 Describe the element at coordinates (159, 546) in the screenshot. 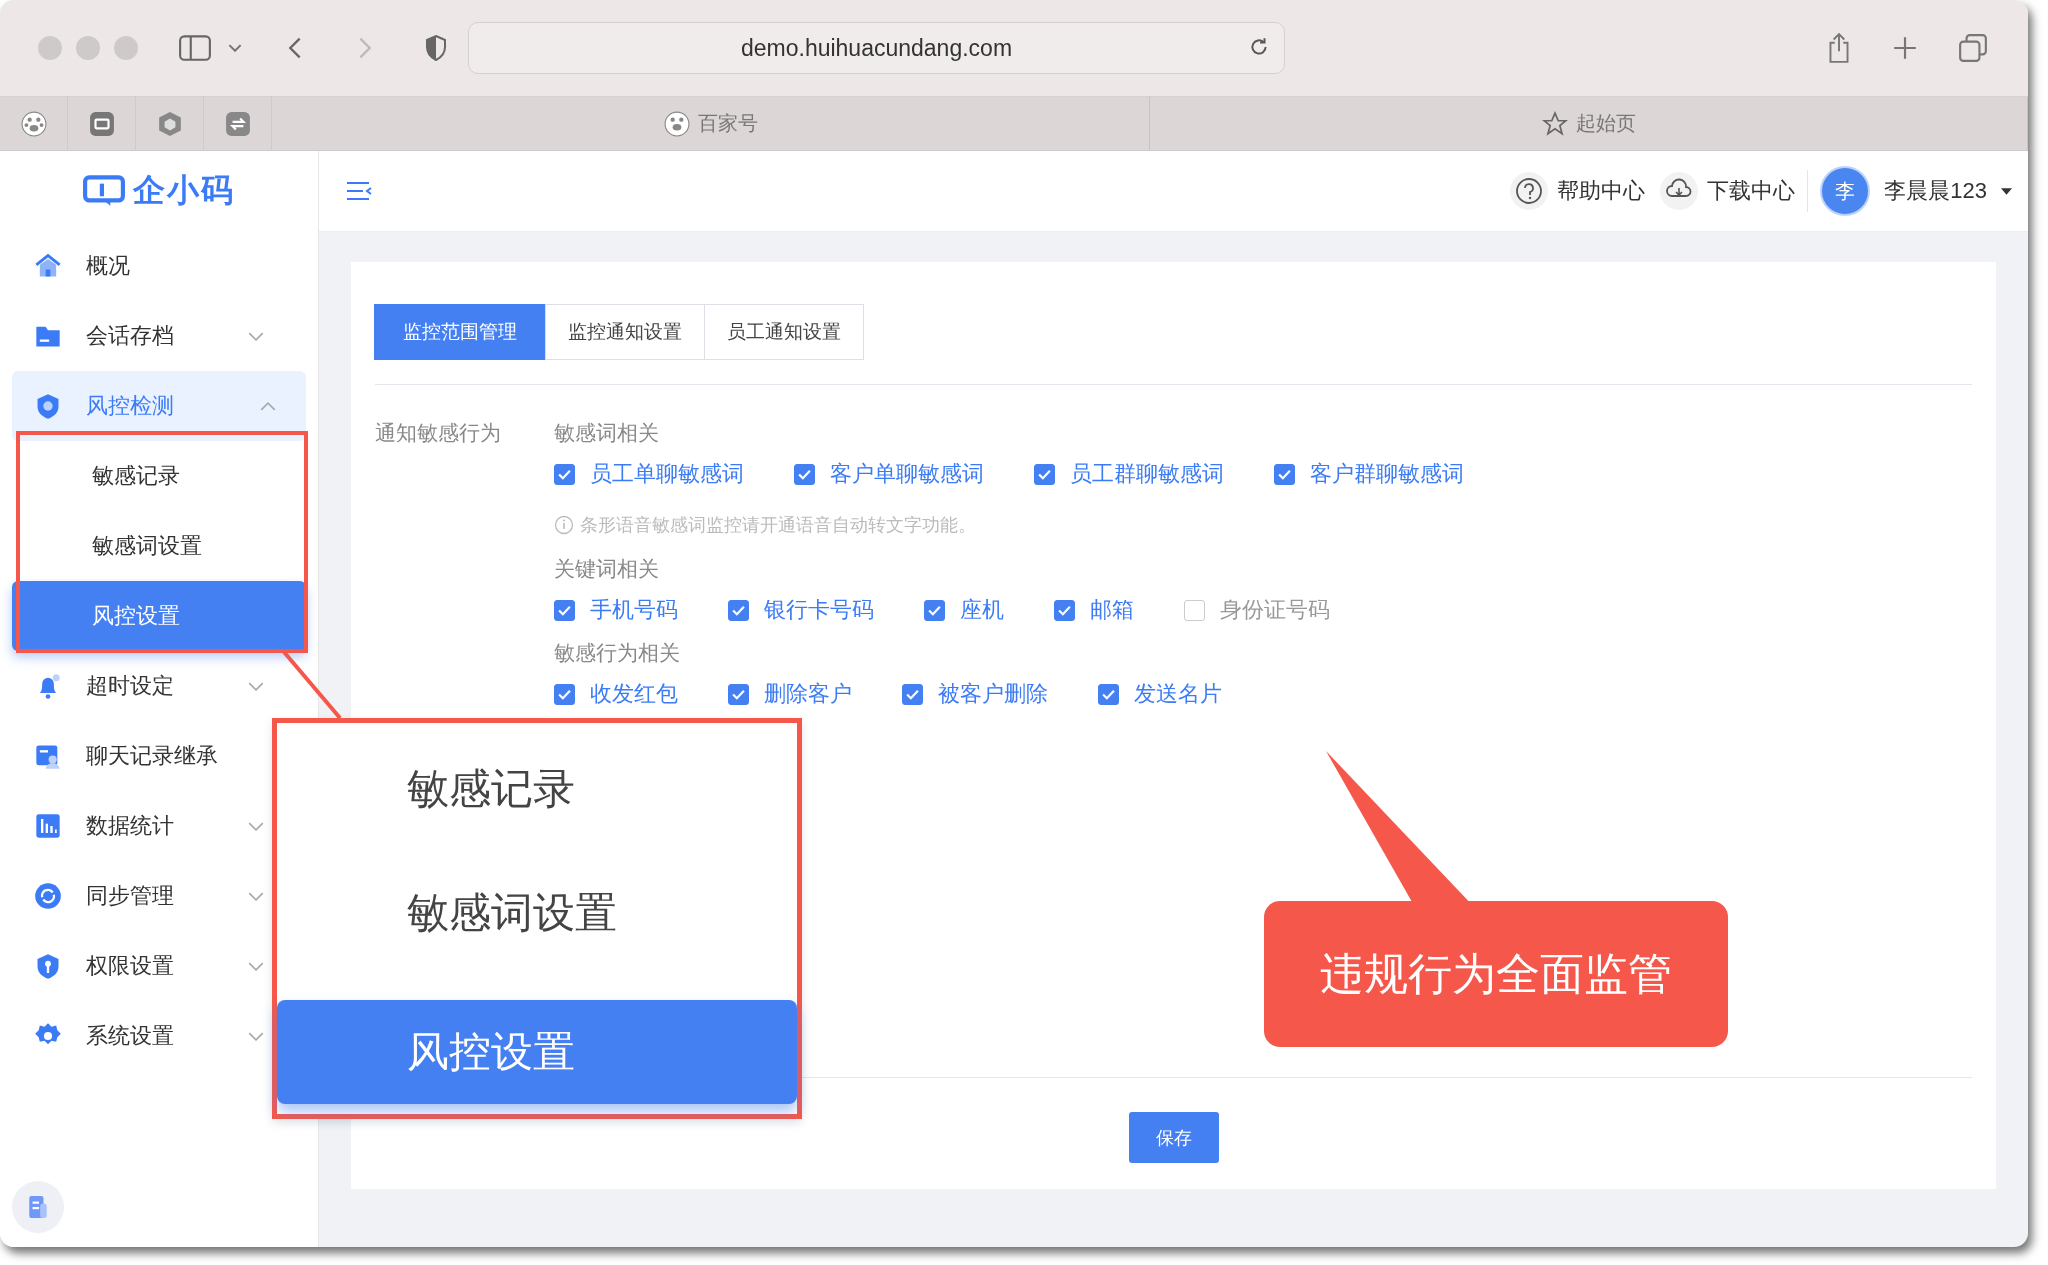

I see `submenu-item: 敏感词设置` at that location.